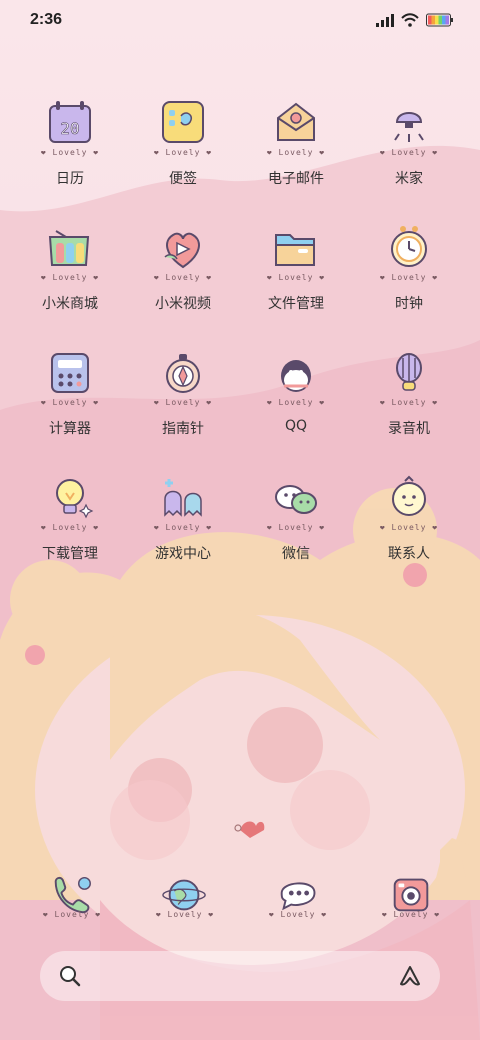 The image size is (480, 1040). I want to click on app-label: 录音机, so click(409, 429).